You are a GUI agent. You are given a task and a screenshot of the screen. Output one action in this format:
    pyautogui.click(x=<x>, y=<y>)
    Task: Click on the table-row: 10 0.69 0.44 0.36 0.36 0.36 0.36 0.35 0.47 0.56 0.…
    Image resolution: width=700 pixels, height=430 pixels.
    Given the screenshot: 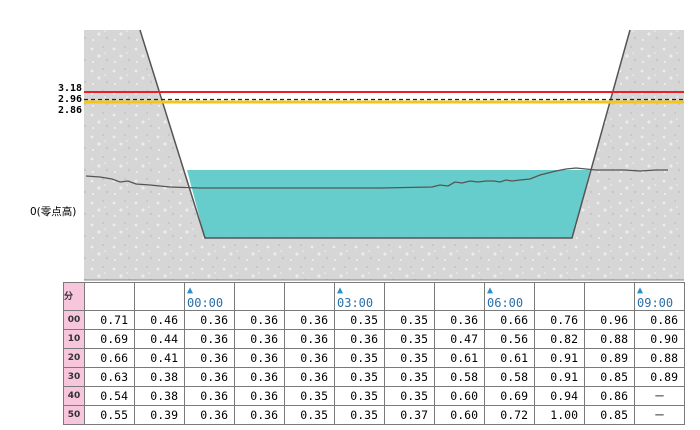 What is the action you would take?
    pyautogui.click(x=374, y=339)
    